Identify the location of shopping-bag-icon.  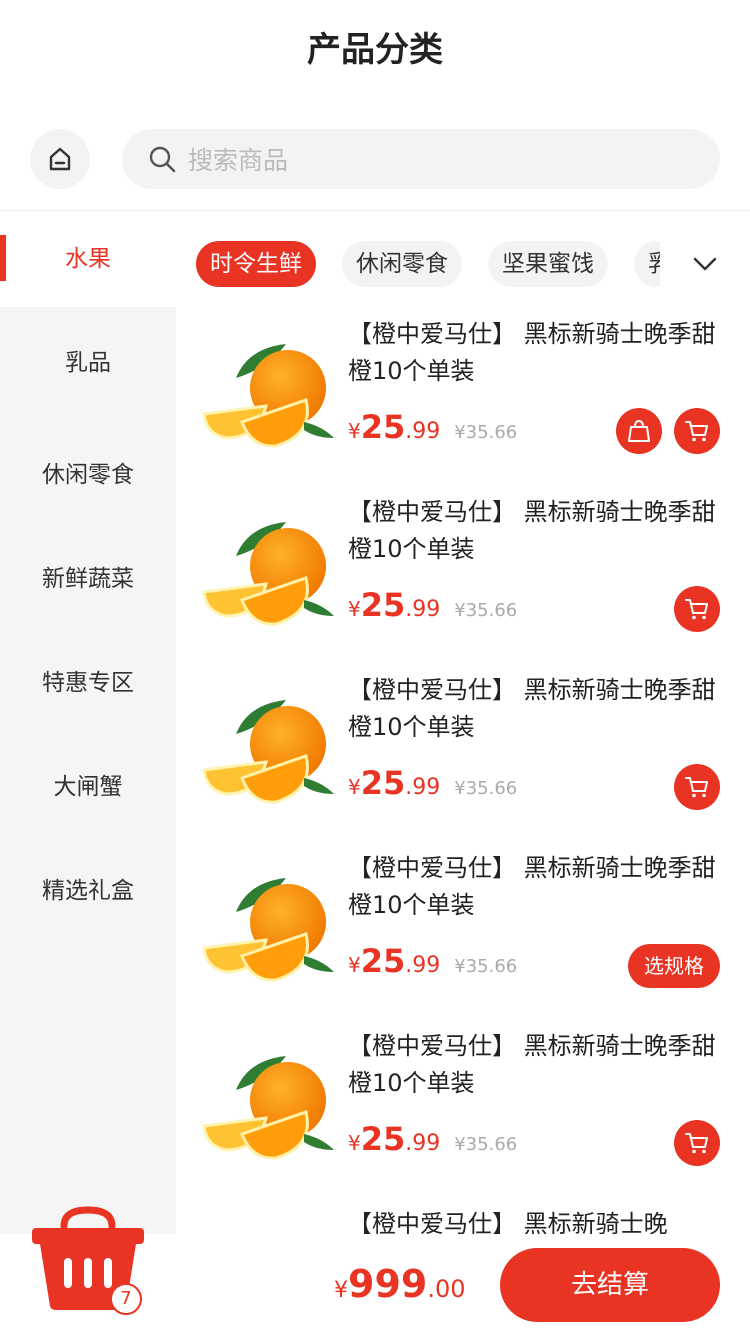
(639, 430).